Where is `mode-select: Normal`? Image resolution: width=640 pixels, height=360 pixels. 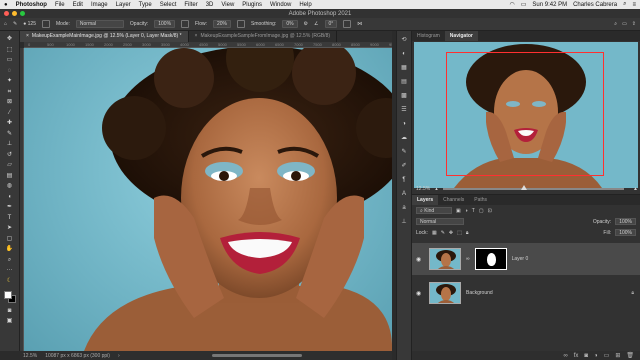
mode-select: Normal is located at coordinates (99, 24).